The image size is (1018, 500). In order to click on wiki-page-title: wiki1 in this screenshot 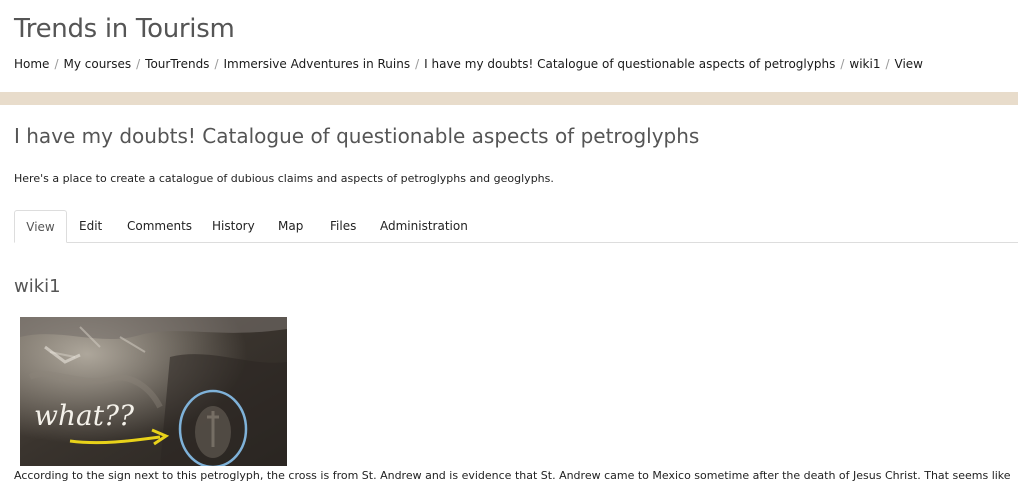, I will do `click(37, 286)`.